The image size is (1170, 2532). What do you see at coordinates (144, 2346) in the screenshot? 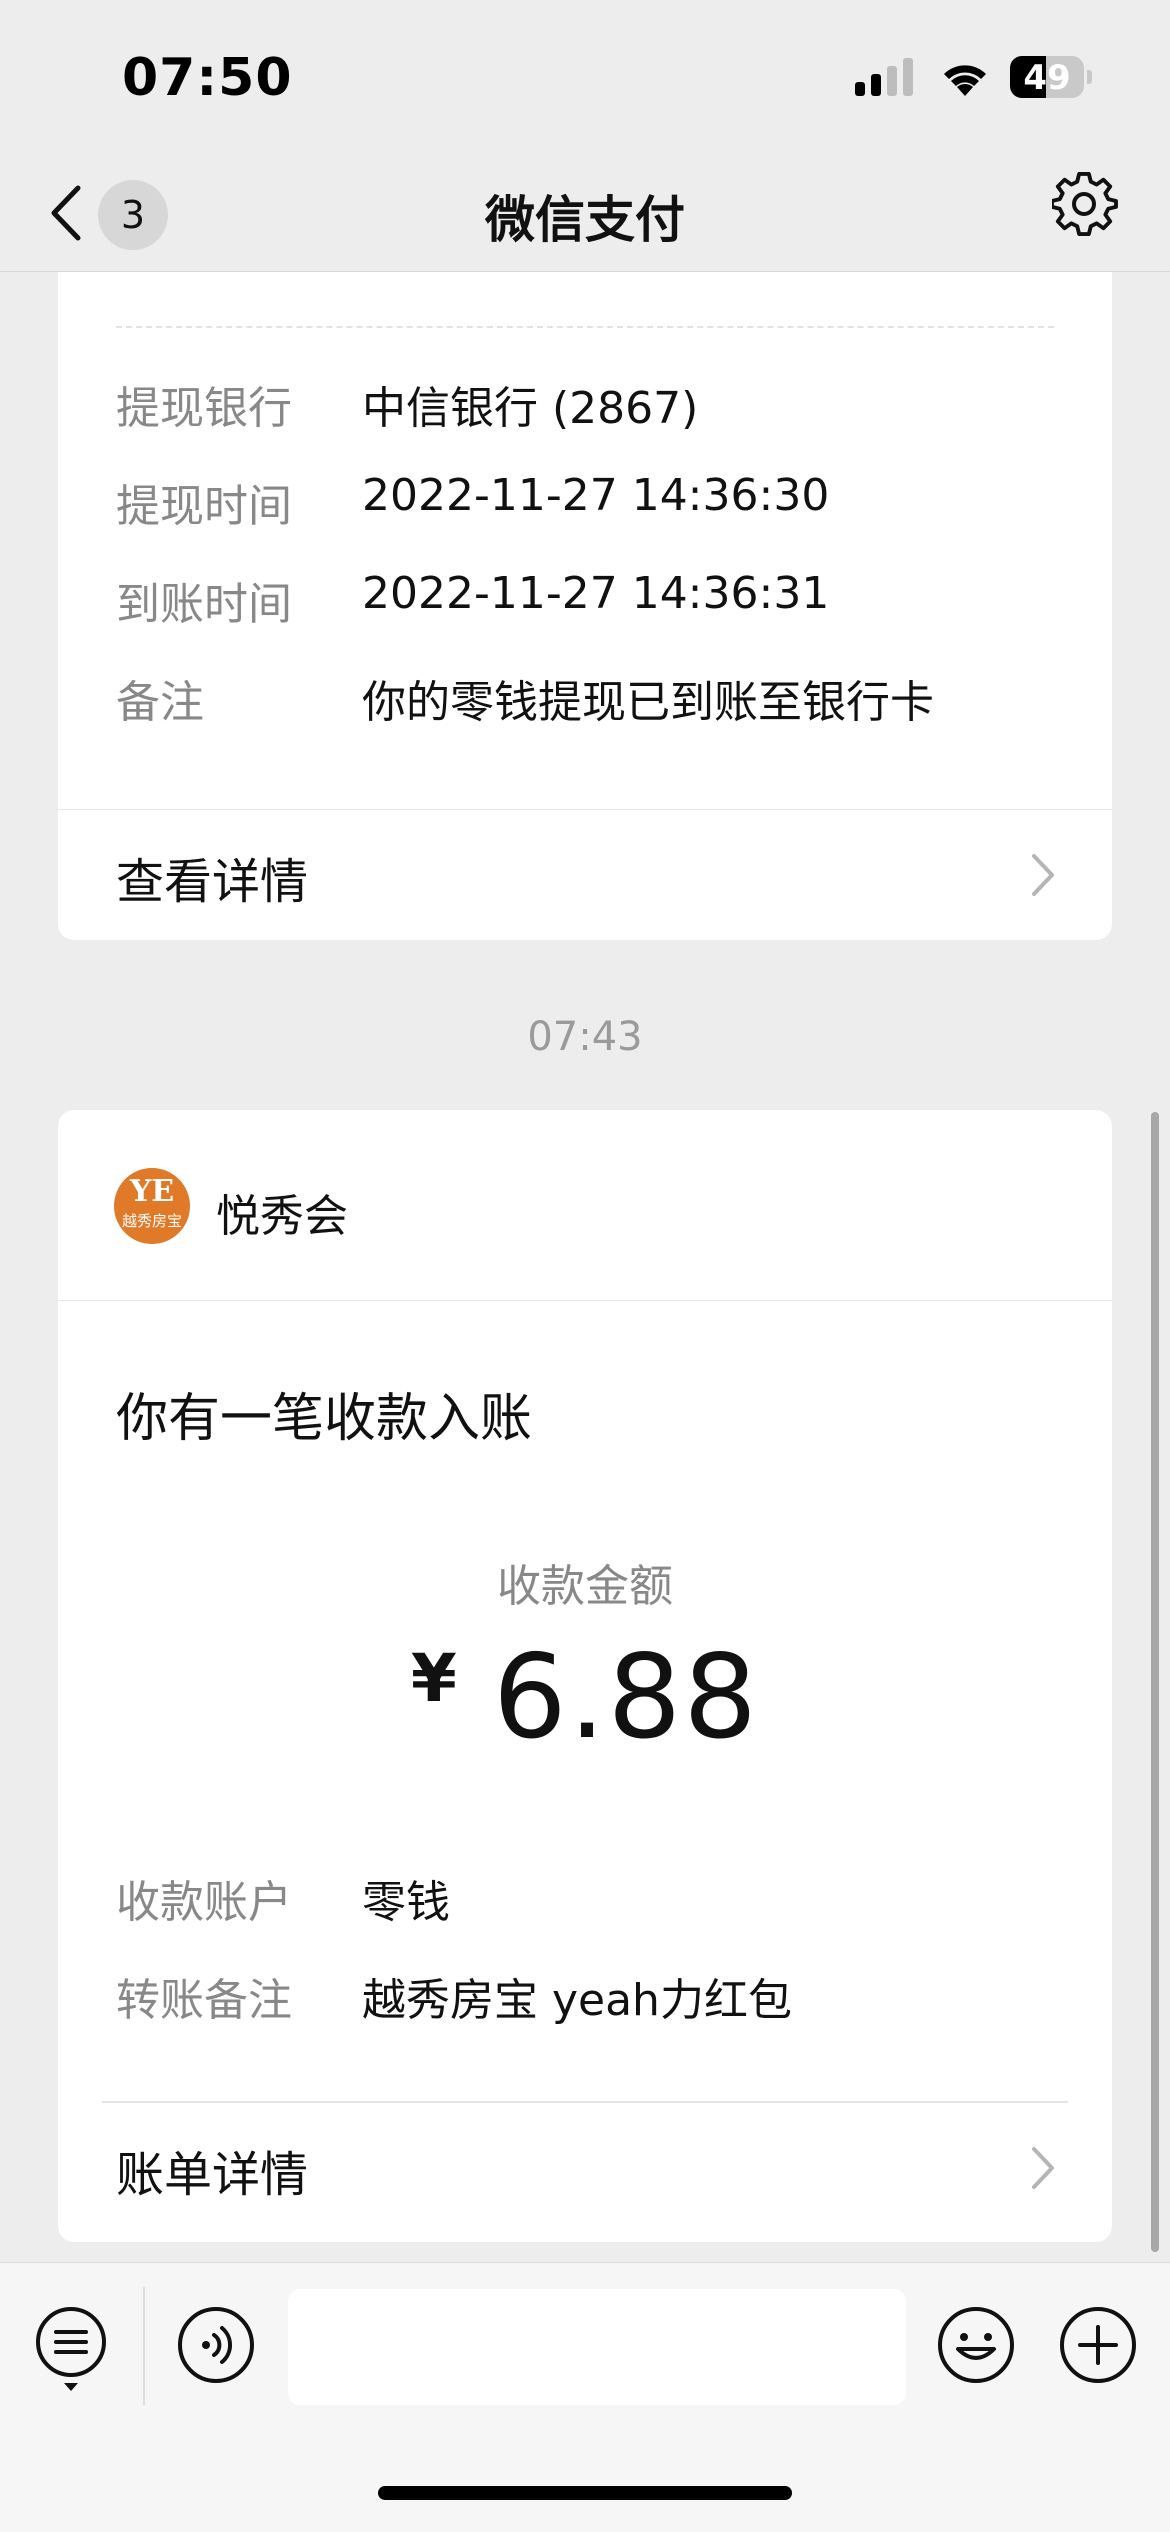
I see `bar-separator` at bounding box center [144, 2346].